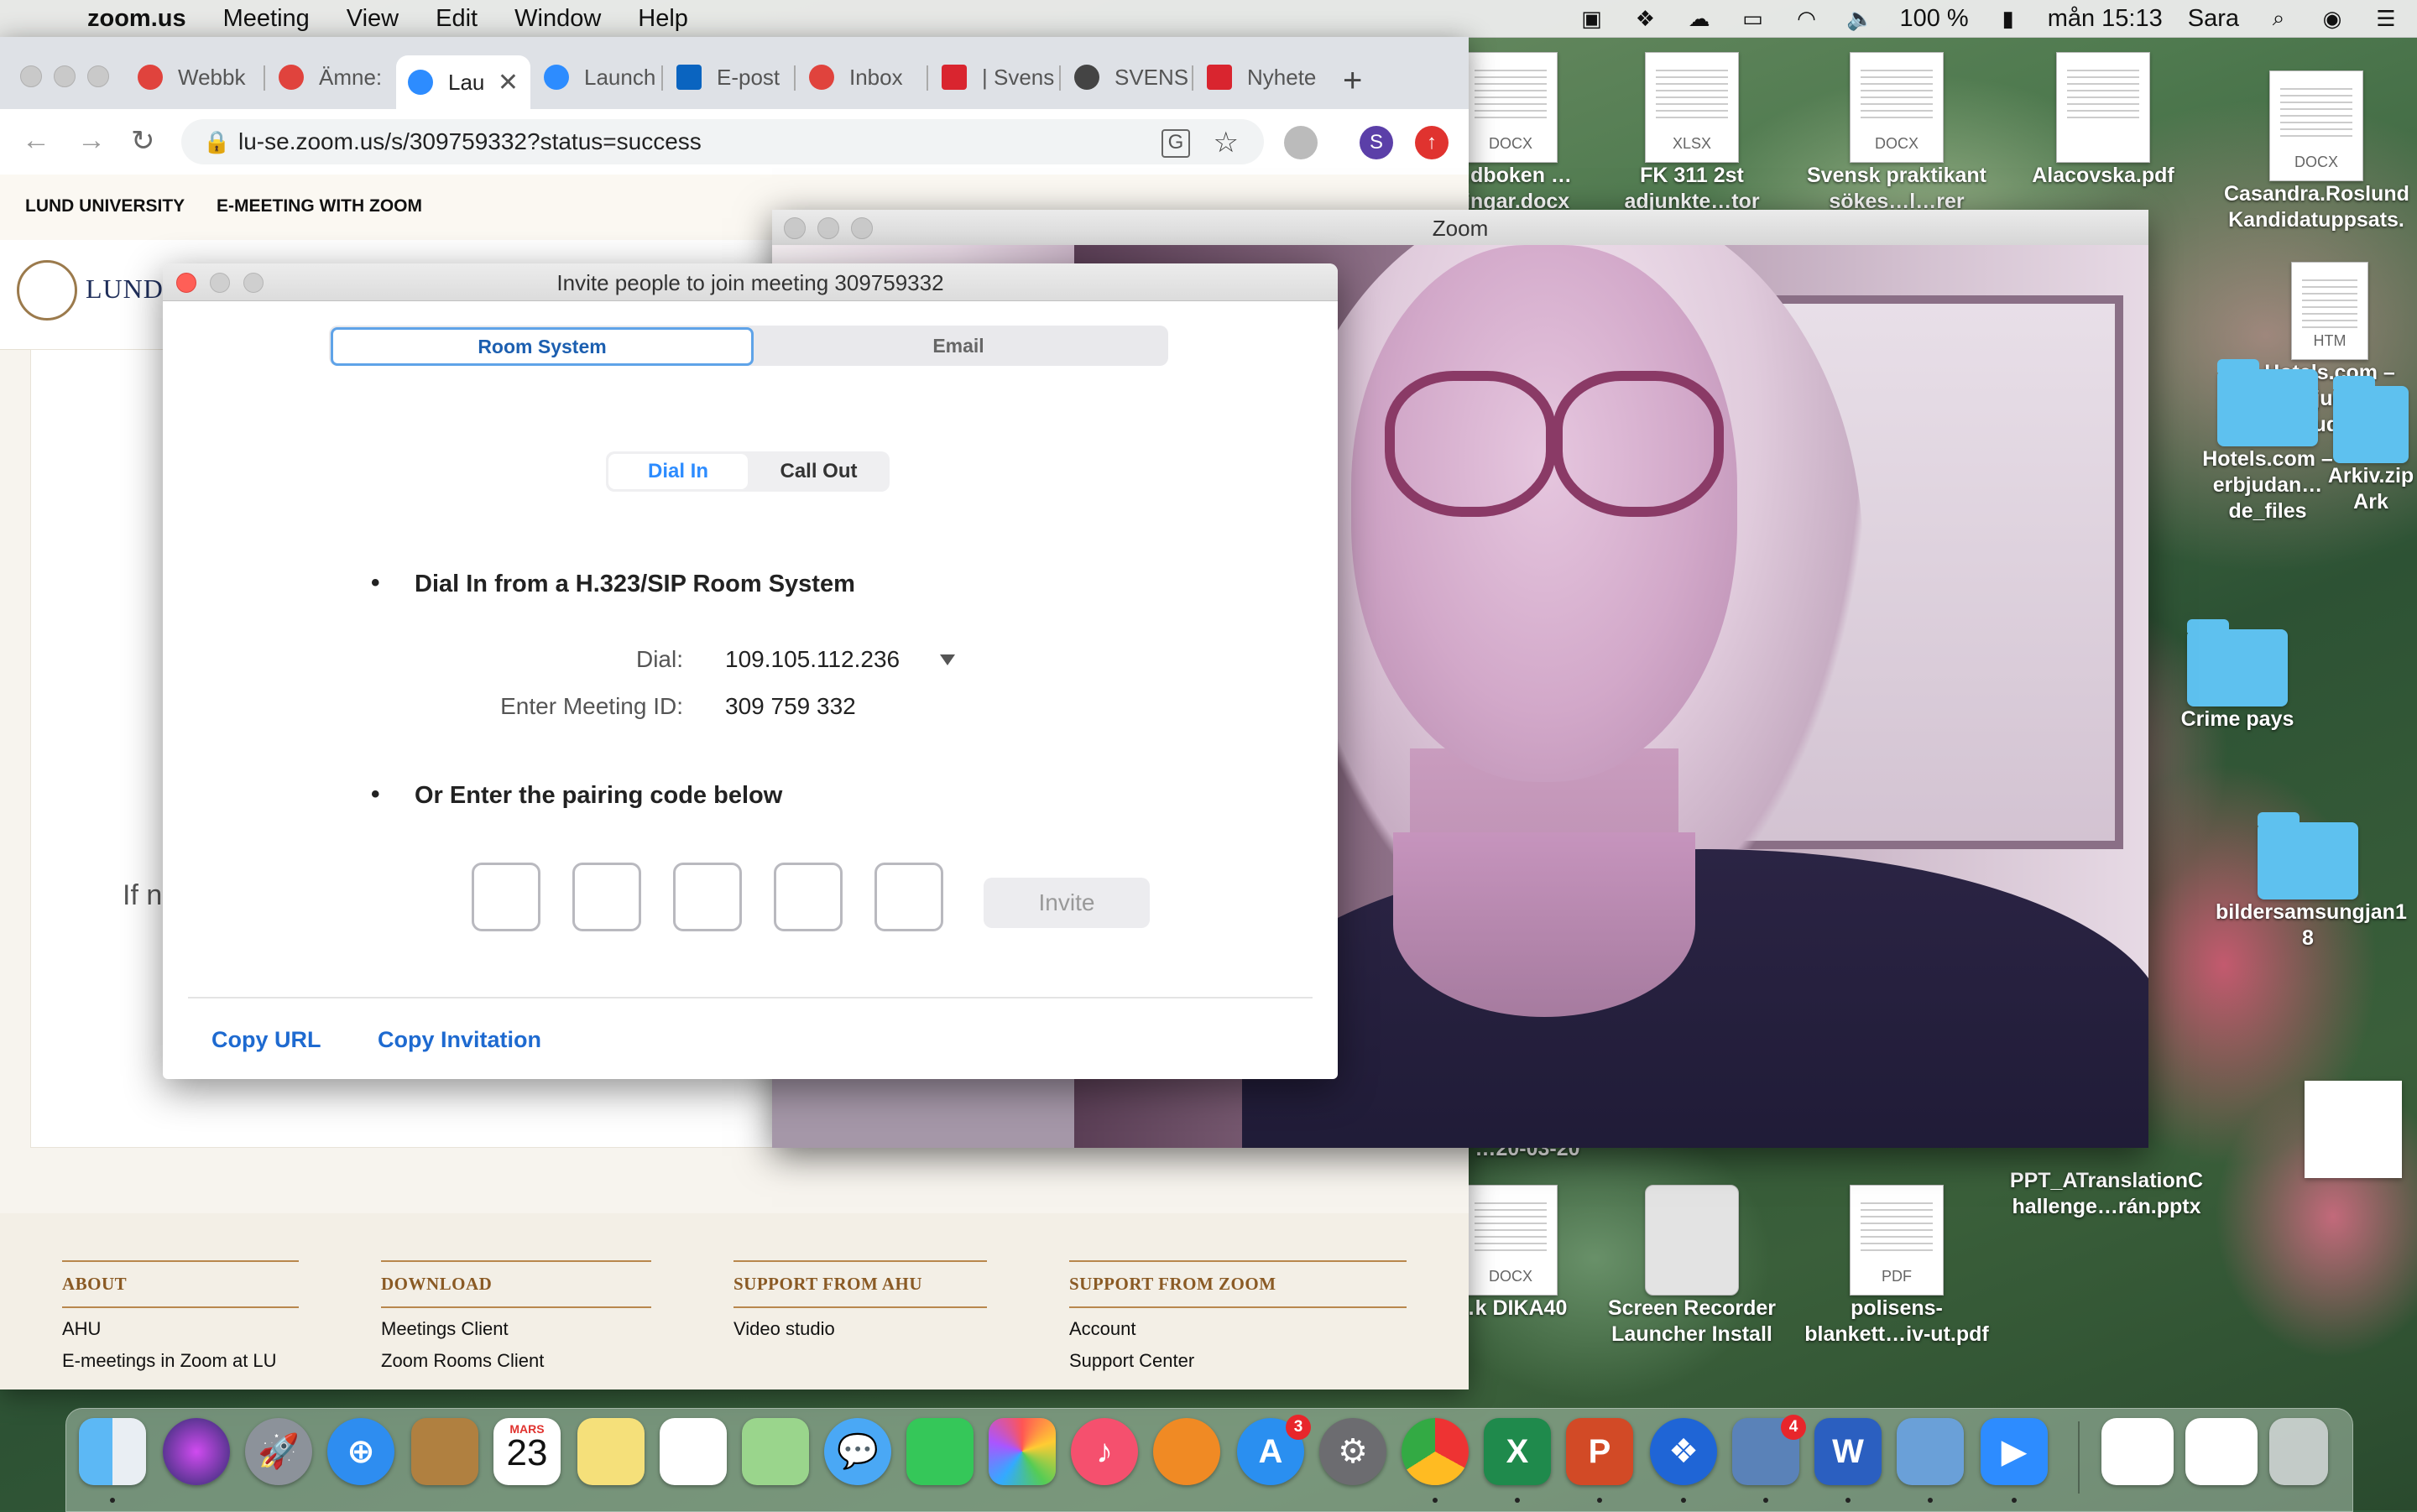  Describe the element at coordinates (1186, 1452) in the screenshot. I see `books-icon` at that location.